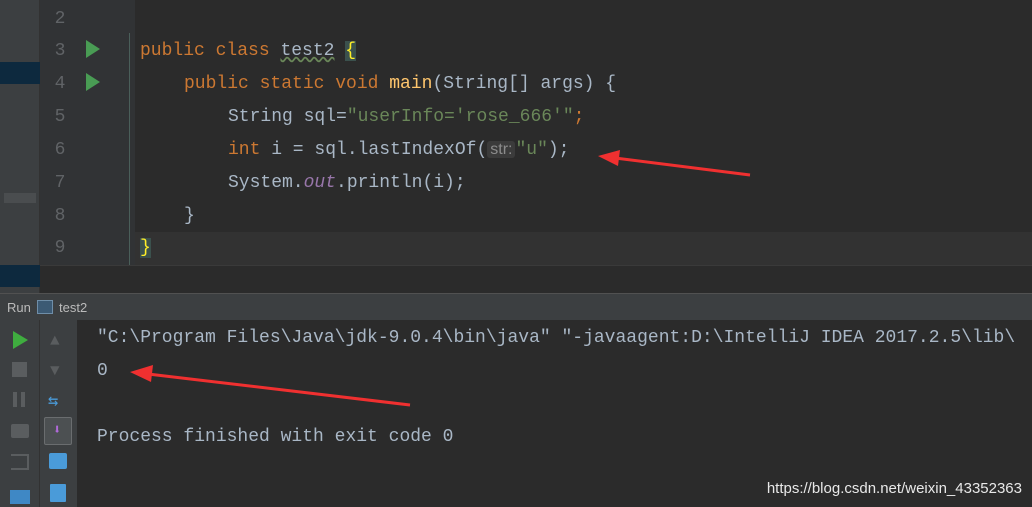 The width and height of the screenshot is (1032, 507). I want to click on watermark: https://blog.csdn.net/weixin_43352363, so click(894, 488).